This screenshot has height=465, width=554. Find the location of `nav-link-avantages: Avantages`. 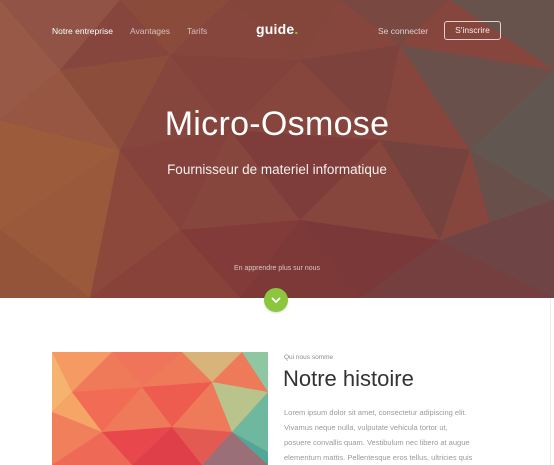

nav-link-avantages: Avantages is located at coordinates (150, 31).